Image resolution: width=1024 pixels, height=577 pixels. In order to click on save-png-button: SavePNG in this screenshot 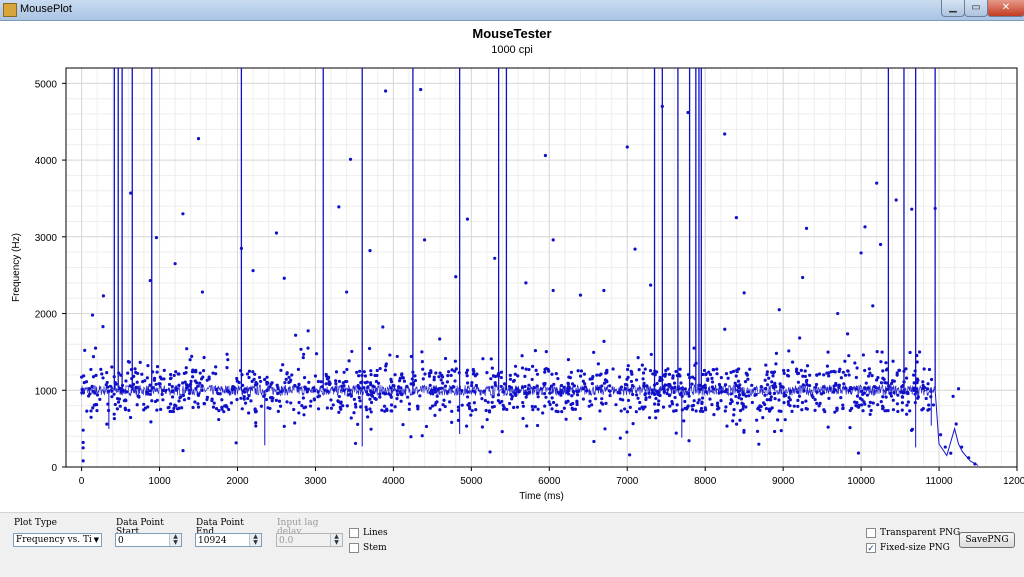, I will do `click(987, 540)`.